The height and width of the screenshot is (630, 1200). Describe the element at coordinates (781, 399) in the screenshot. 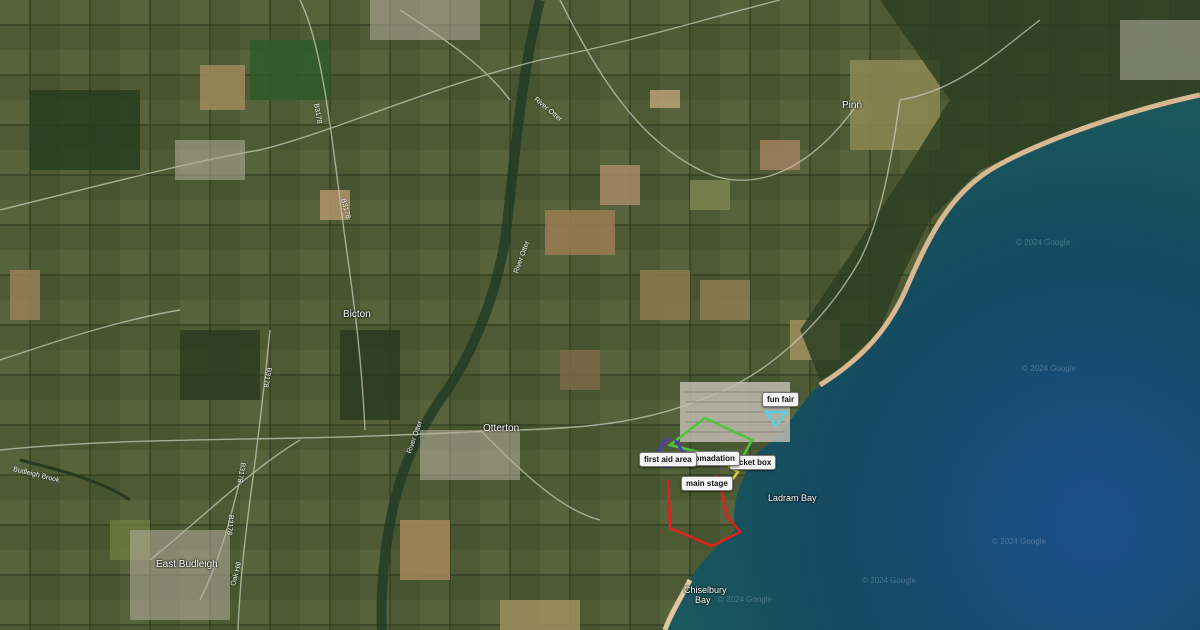

I see `fun-fair-label: fun fair` at that location.